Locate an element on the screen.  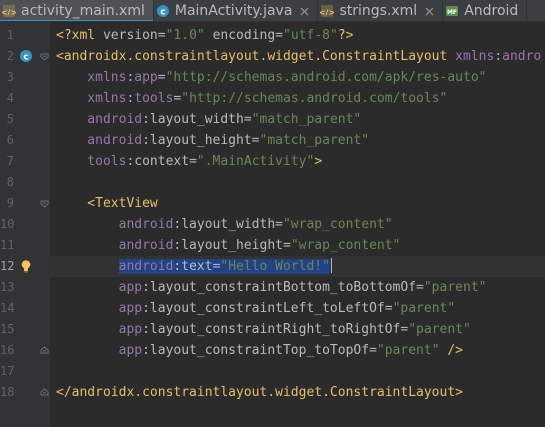
code-line: 1 <?xml version="1.0" encoding="utf-8"?> is located at coordinates (272, 35).